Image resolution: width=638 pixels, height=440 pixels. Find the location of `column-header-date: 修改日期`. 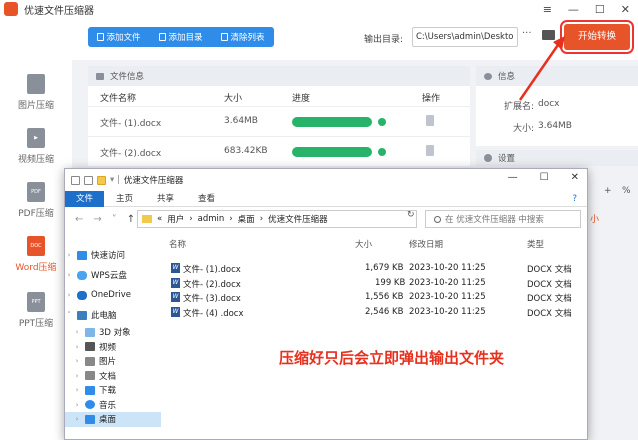

column-header-date: 修改日期 is located at coordinates (426, 244).